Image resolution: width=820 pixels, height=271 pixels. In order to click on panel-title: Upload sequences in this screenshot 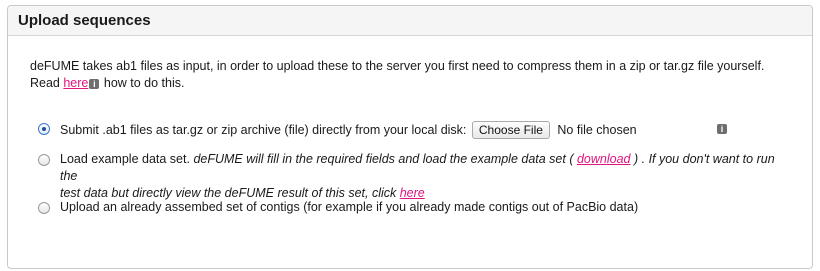, I will do `click(410, 21)`.